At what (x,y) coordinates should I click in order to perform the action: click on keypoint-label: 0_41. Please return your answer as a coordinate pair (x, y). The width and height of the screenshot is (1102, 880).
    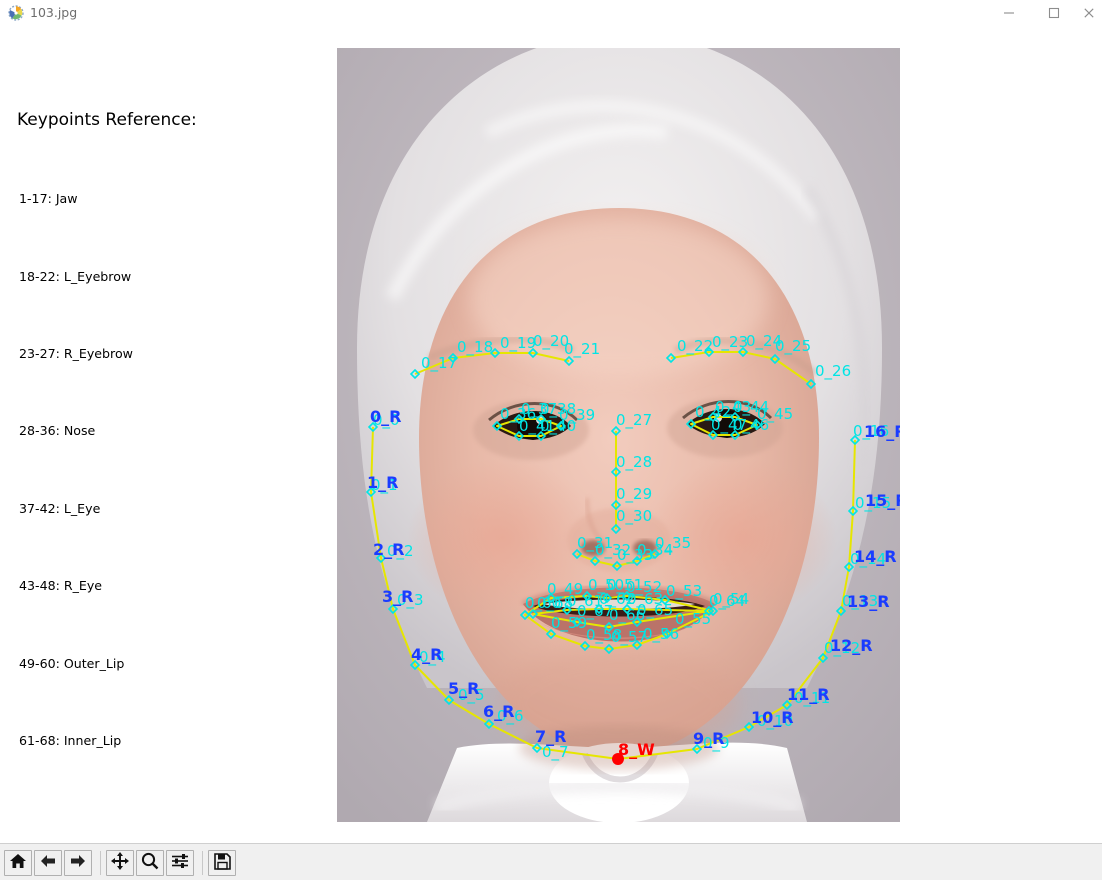
    Looking at the image, I should click on (537, 426).